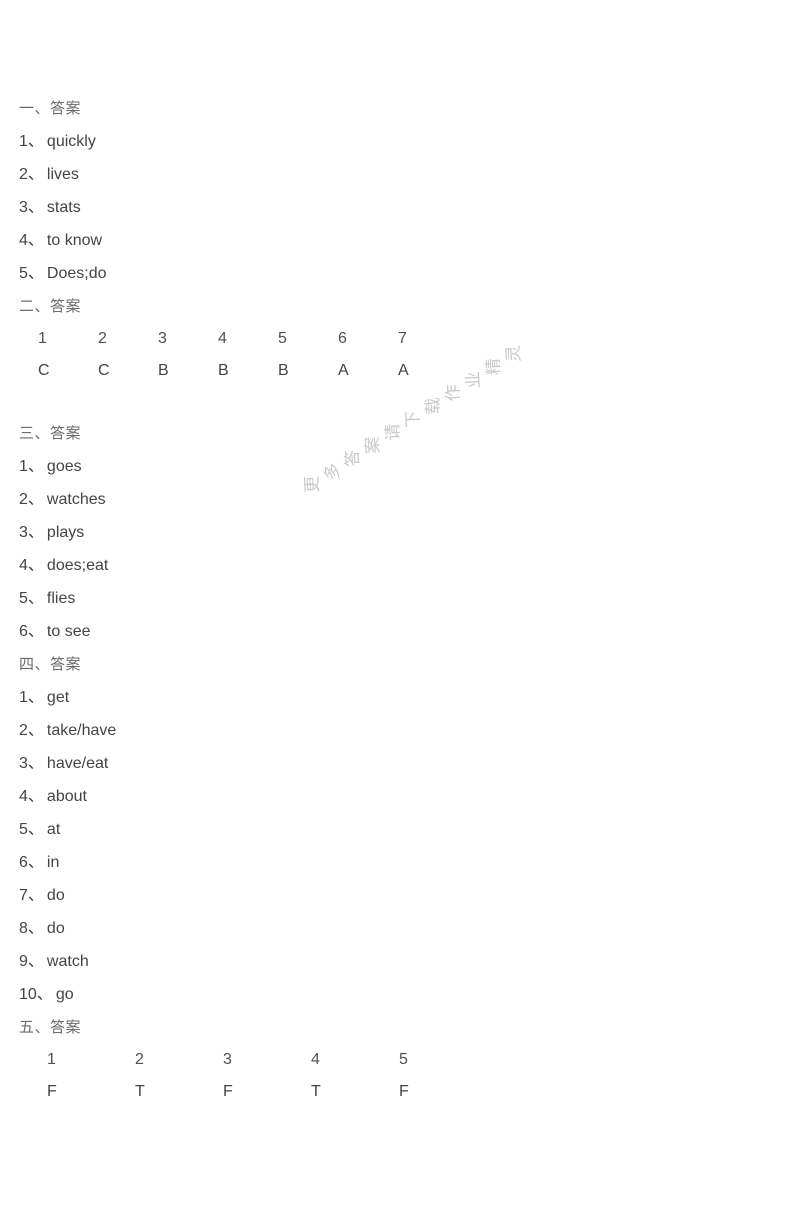  I want to click on answer-grid: 1 2 3 4 5 F T F T F, so click(389, 1076).